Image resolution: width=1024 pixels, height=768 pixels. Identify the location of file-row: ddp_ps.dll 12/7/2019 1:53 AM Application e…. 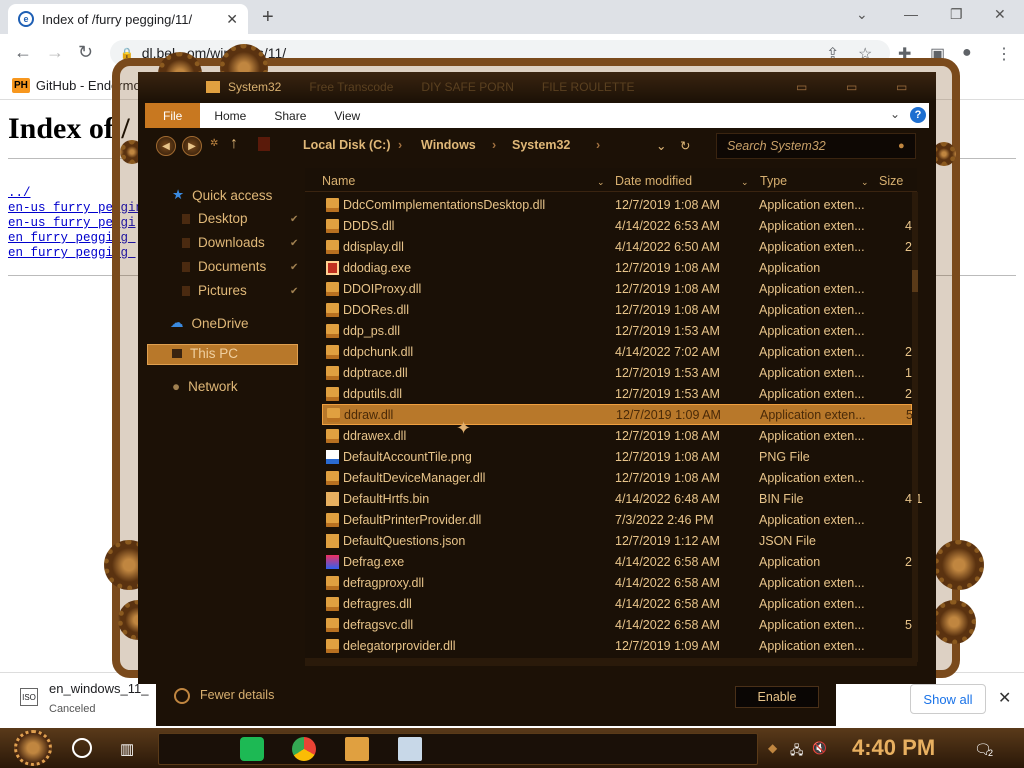
(617, 330).